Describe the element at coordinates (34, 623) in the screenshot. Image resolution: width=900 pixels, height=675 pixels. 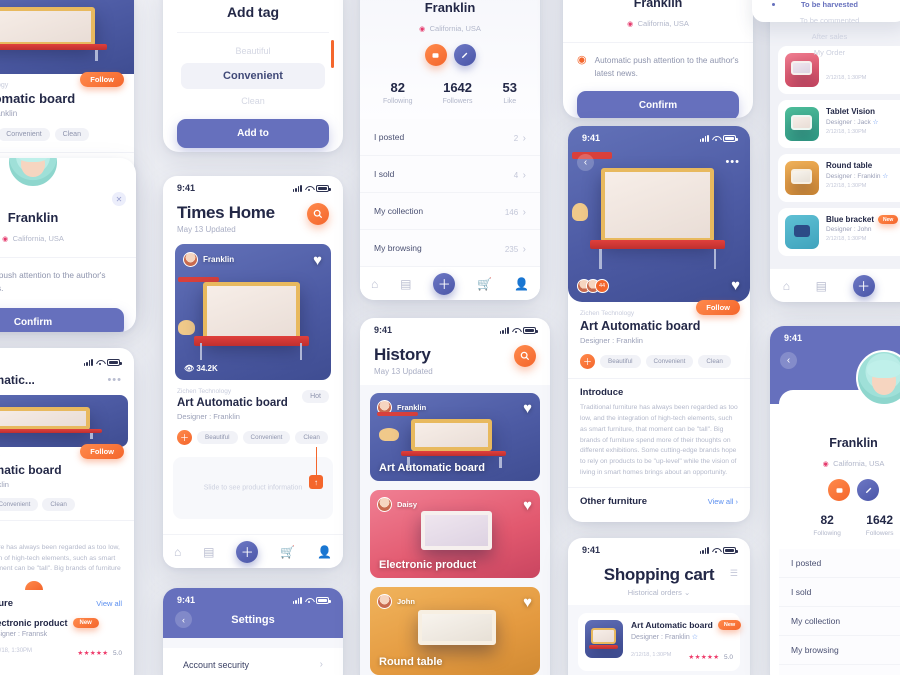
I see `item-name: Electronic product` at that location.